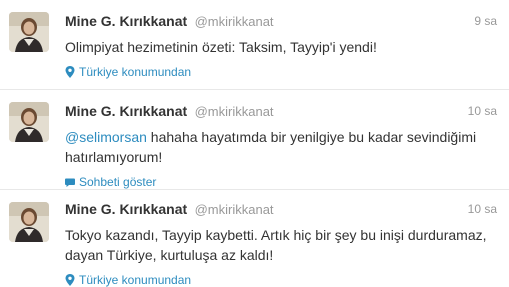 This screenshot has width=509, height=287. I want to click on speech-bubble-icon, so click(70, 182).